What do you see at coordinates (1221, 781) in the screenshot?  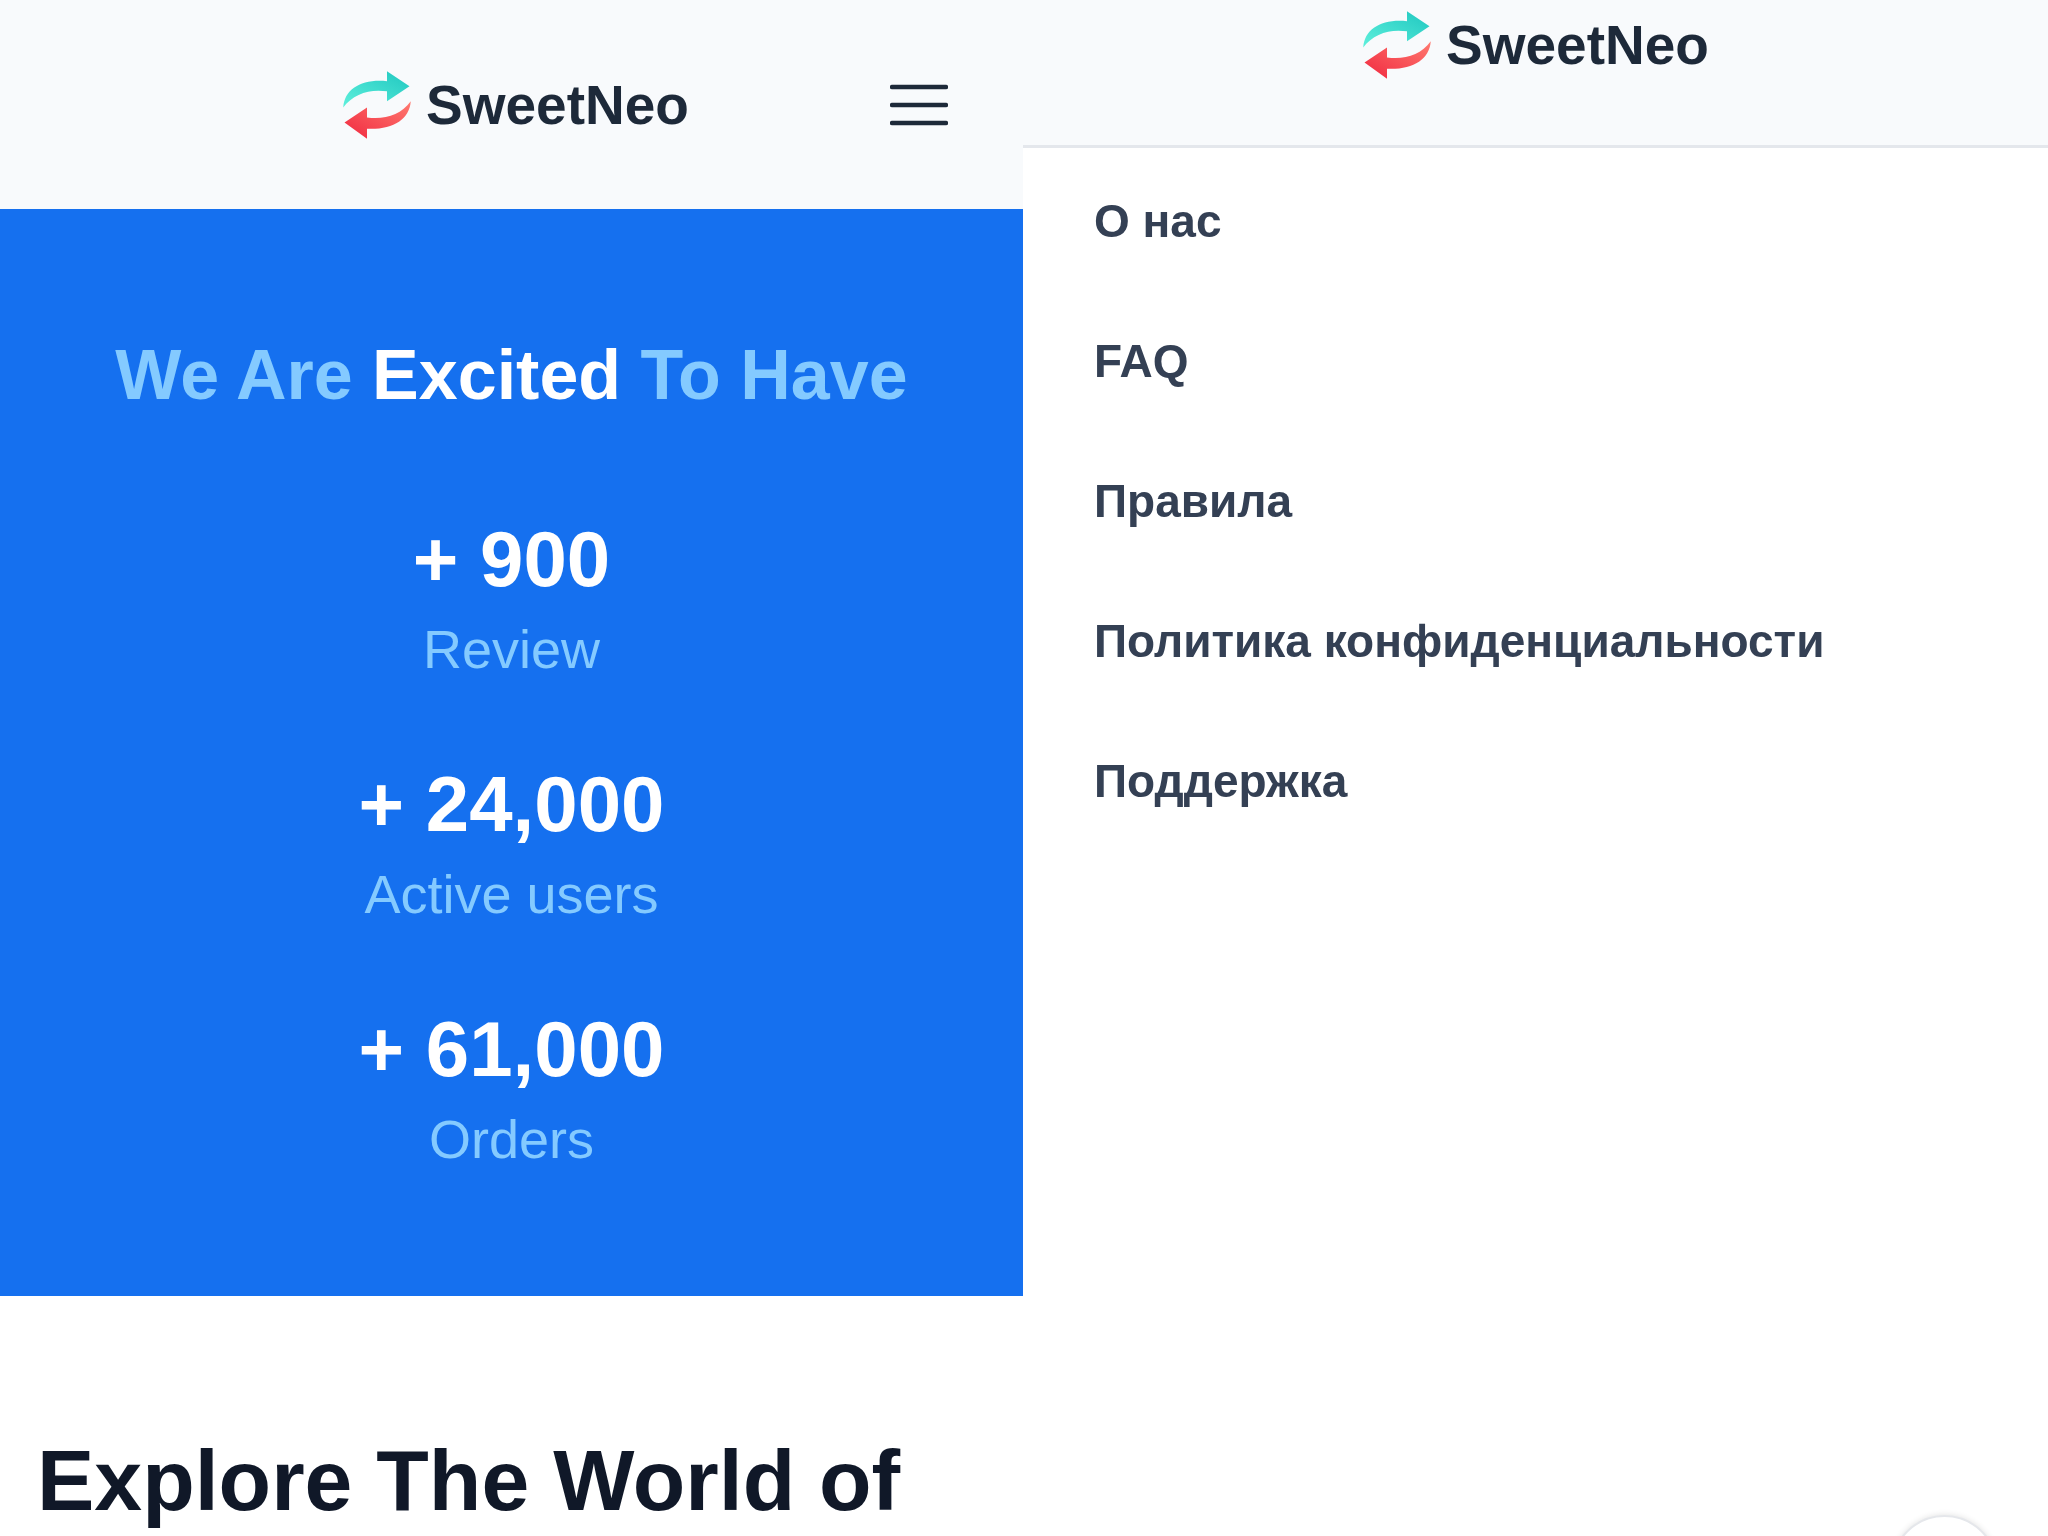 I see `menu-link: Поддержка` at bounding box center [1221, 781].